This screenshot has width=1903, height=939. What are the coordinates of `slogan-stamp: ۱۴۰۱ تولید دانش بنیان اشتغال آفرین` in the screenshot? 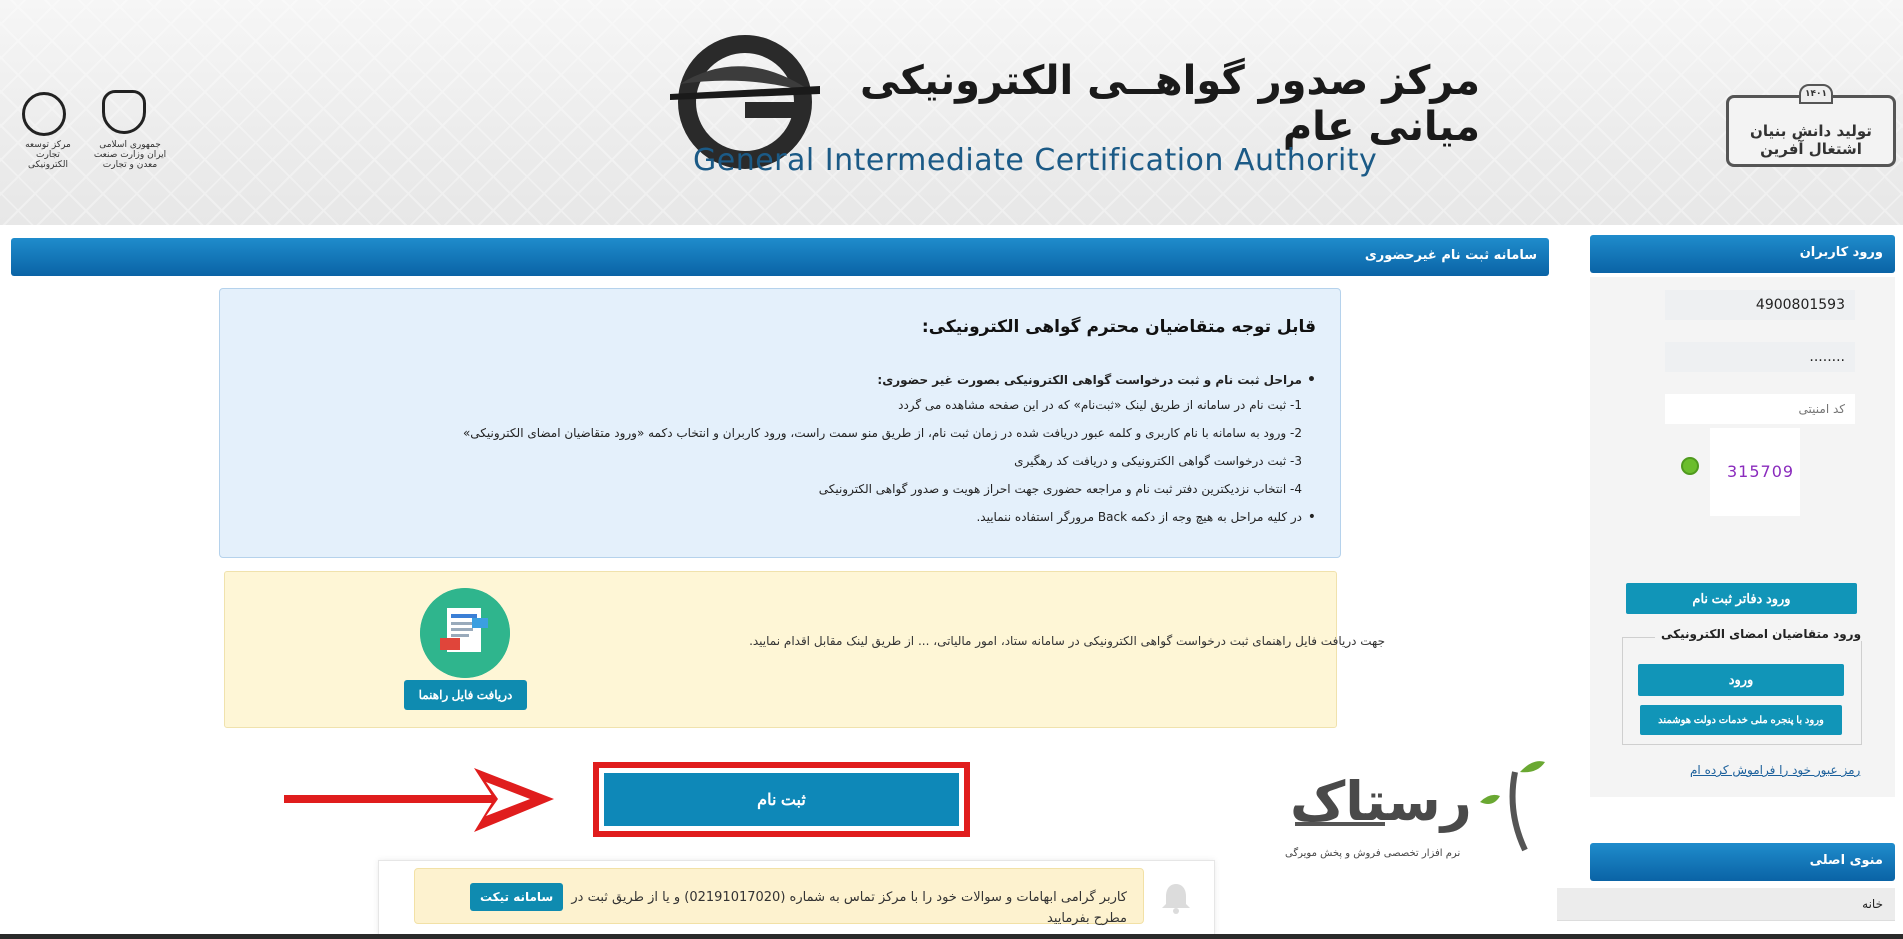 It's located at (1811, 125).